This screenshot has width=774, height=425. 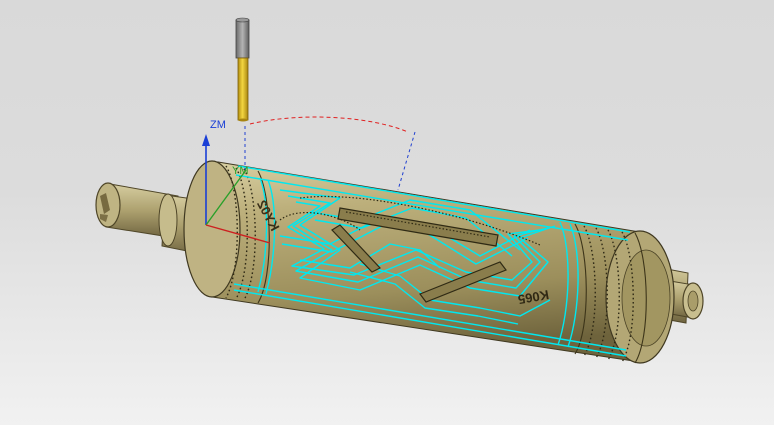 What do you see at coordinates (243, 89) in the screenshot?
I see `tool-shank` at bounding box center [243, 89].